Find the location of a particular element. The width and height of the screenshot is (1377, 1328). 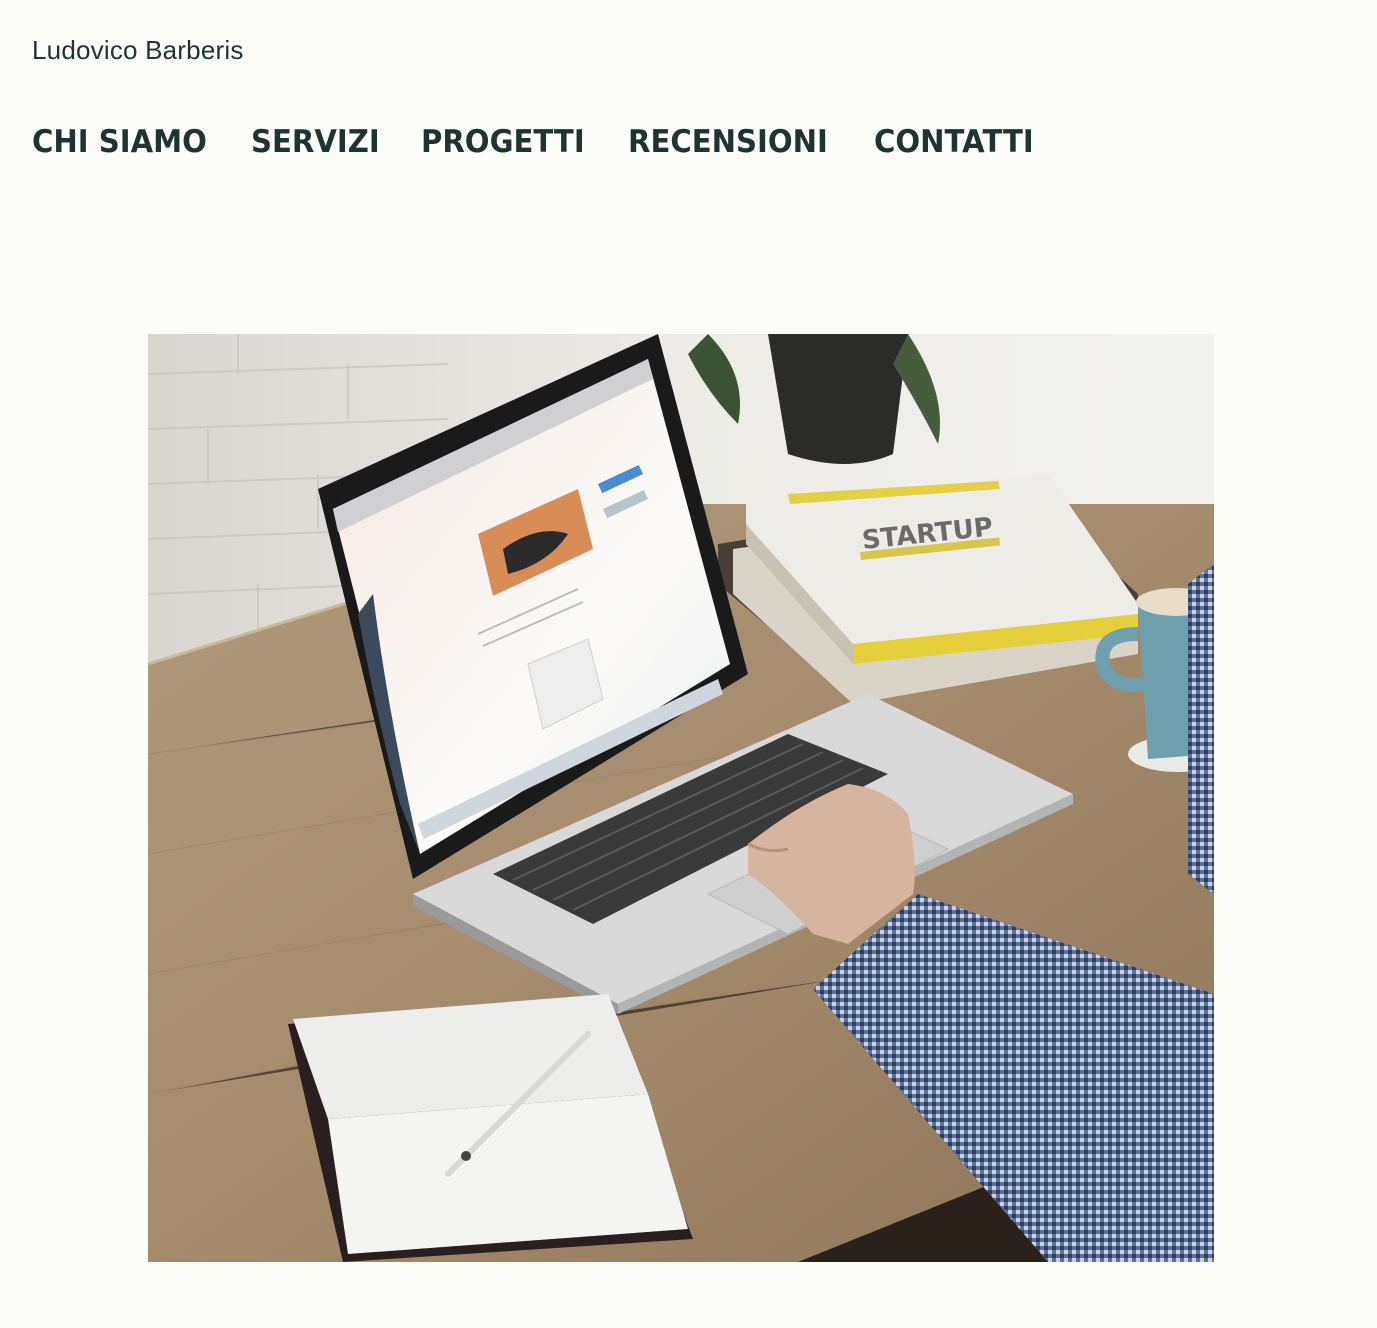

site-title: Ludovico Barberis is located at coordinates (138, 50).